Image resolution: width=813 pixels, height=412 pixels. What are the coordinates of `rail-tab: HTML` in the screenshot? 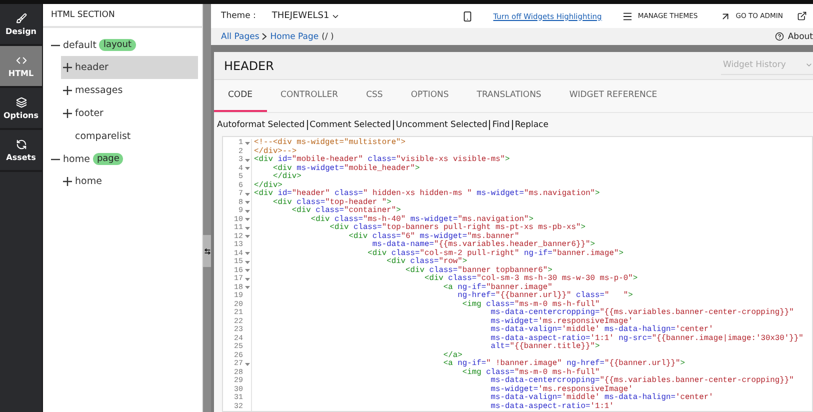 It's located at (21, 67).